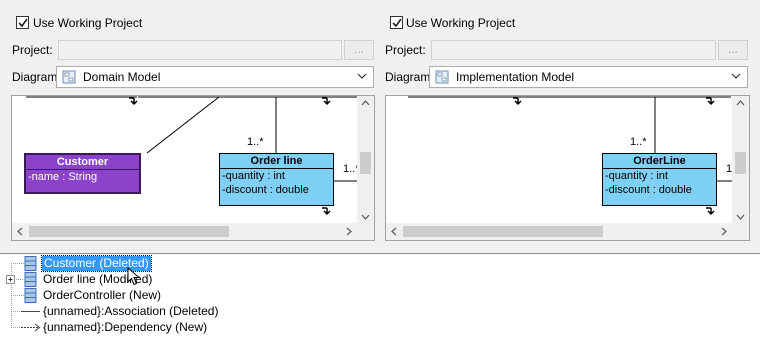 The width and height of the screenshot is (760, 354). What do you see at coordinates (740, 163) in the screenshot?
I see `vertical-scroll-thumb-right` at bounding box center [740, 163].